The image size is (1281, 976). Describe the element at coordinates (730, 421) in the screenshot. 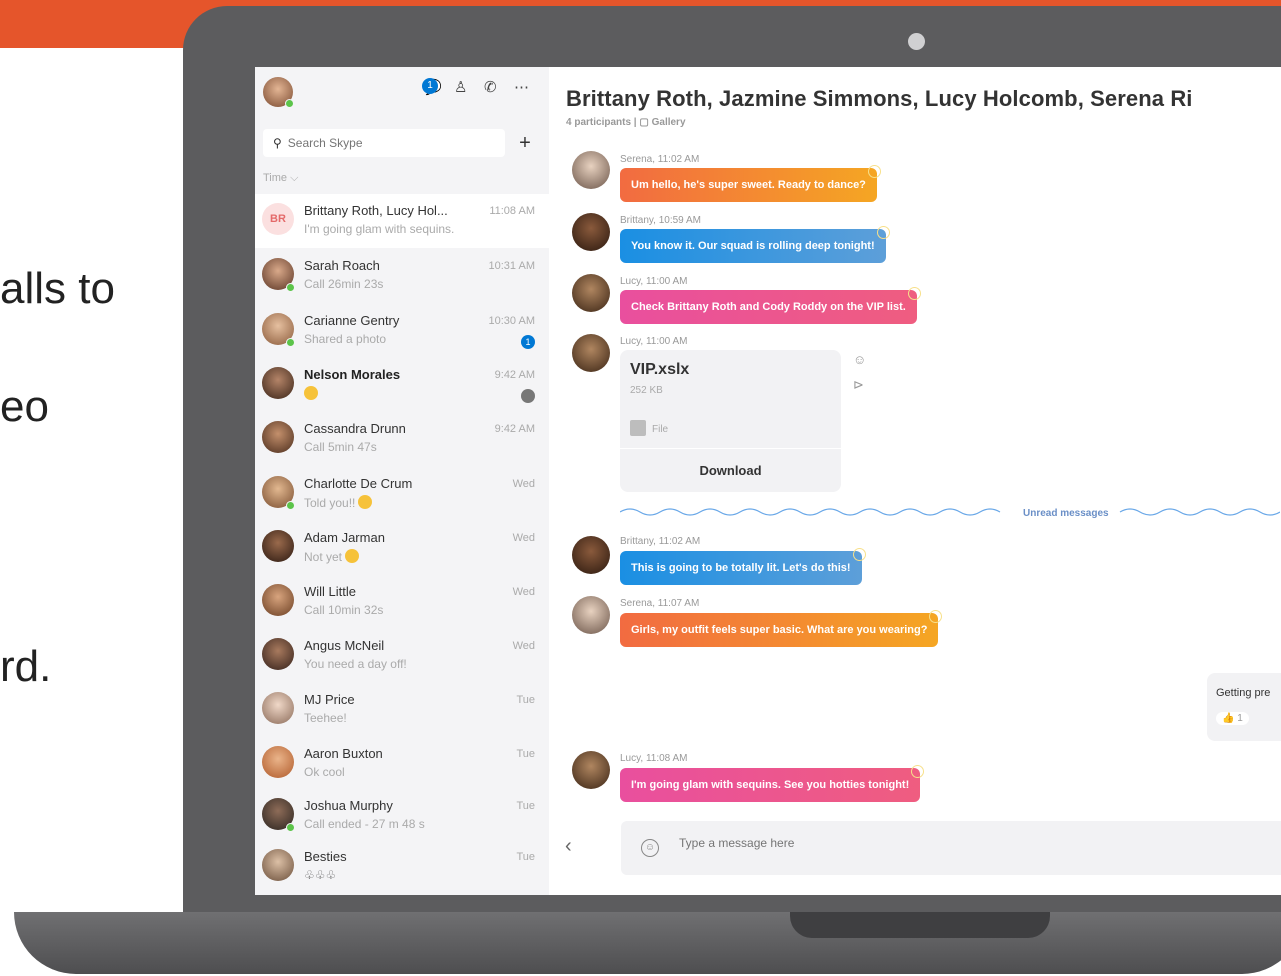

I see `file-attachment-card: VIP.xslx 252 KB File Download` at that location.